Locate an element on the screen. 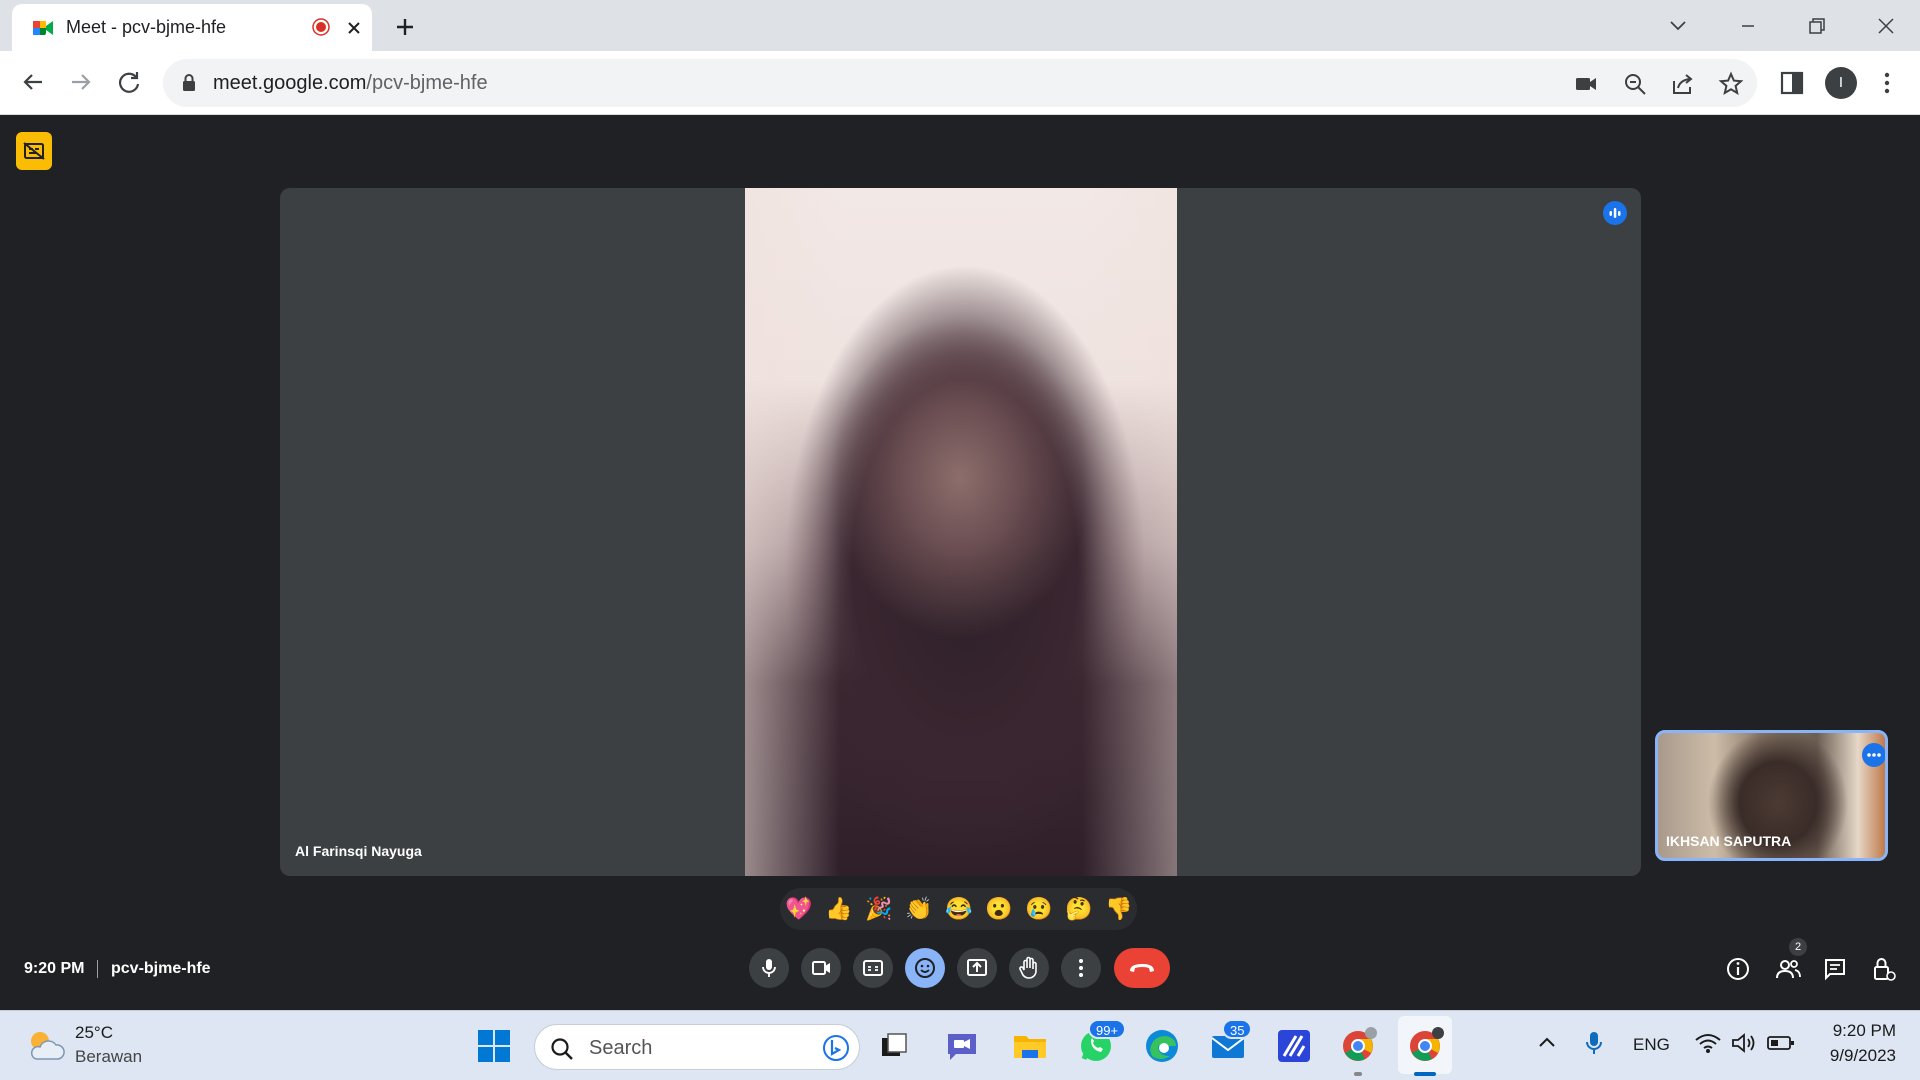 This screenshot has width=1920, height=1080. weather-description: Berawan is located at coordinates (108, 1057).